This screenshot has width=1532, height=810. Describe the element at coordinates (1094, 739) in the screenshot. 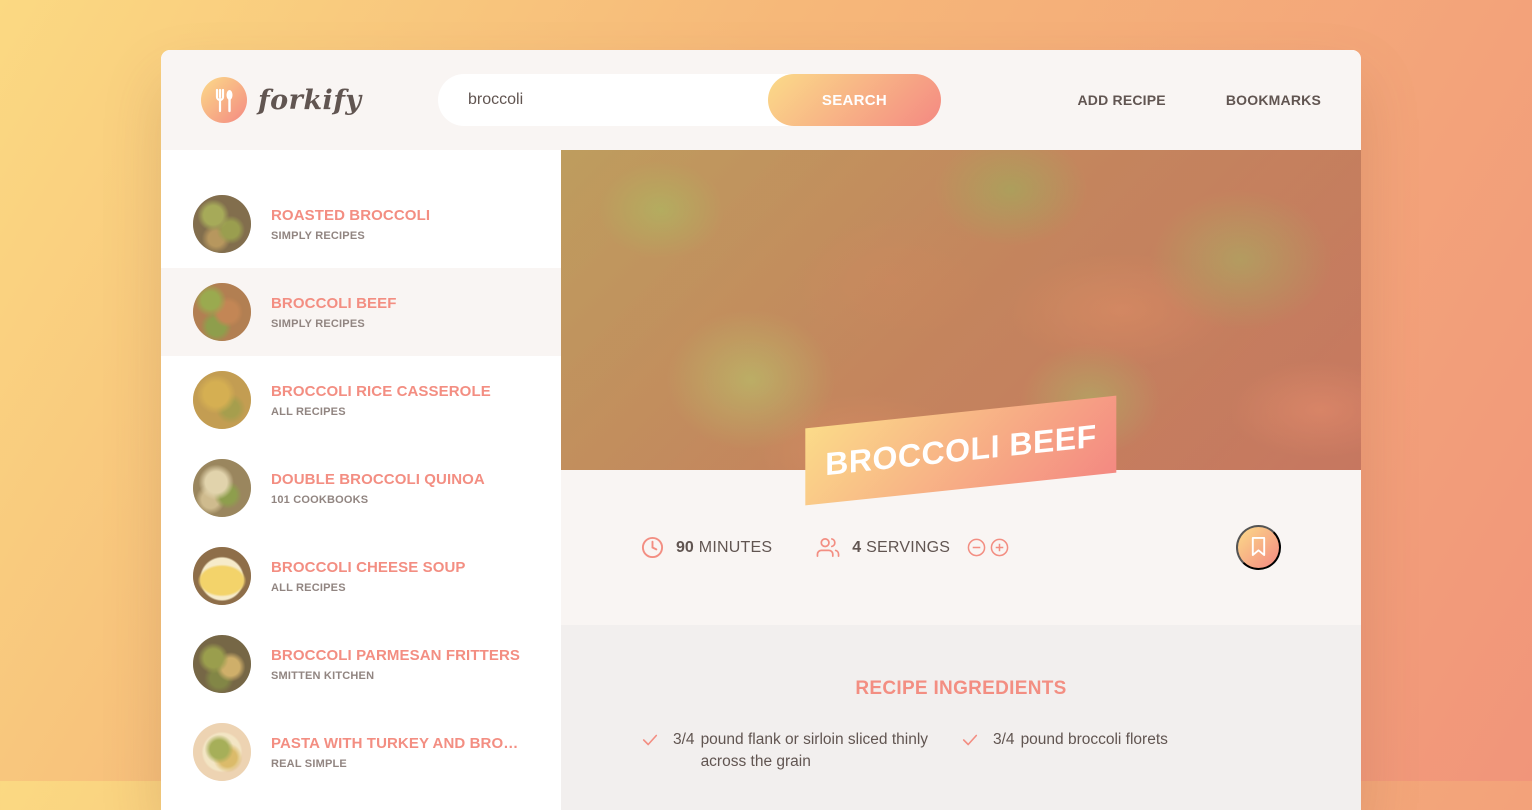

I see `ingredient-description: pound broccoli florets` at that location.